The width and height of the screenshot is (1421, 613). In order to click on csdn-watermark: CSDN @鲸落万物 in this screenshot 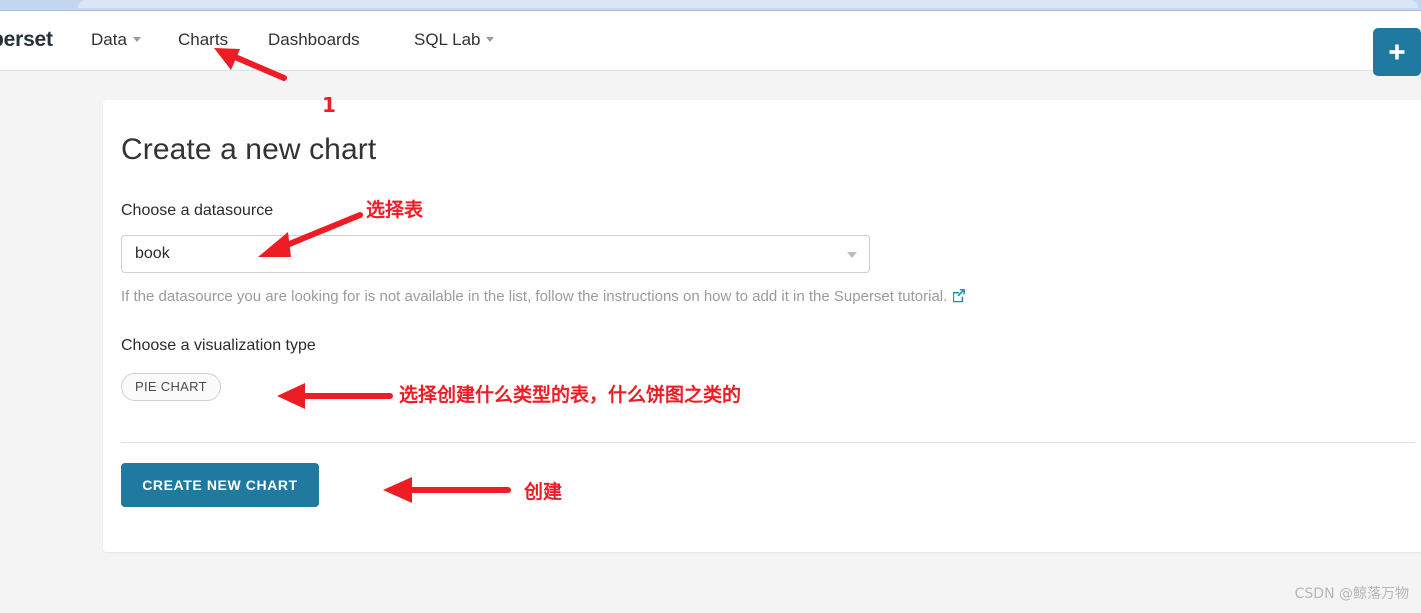, I will do `click(1351, 594)`.